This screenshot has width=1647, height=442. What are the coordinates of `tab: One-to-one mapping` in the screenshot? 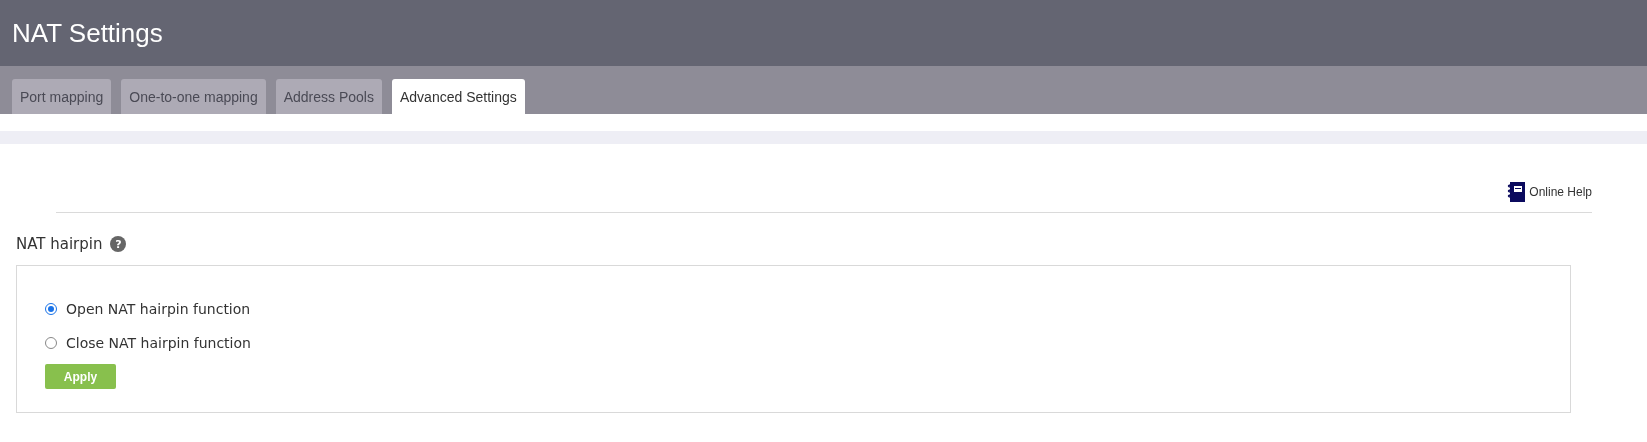 It's located at (193, 96).